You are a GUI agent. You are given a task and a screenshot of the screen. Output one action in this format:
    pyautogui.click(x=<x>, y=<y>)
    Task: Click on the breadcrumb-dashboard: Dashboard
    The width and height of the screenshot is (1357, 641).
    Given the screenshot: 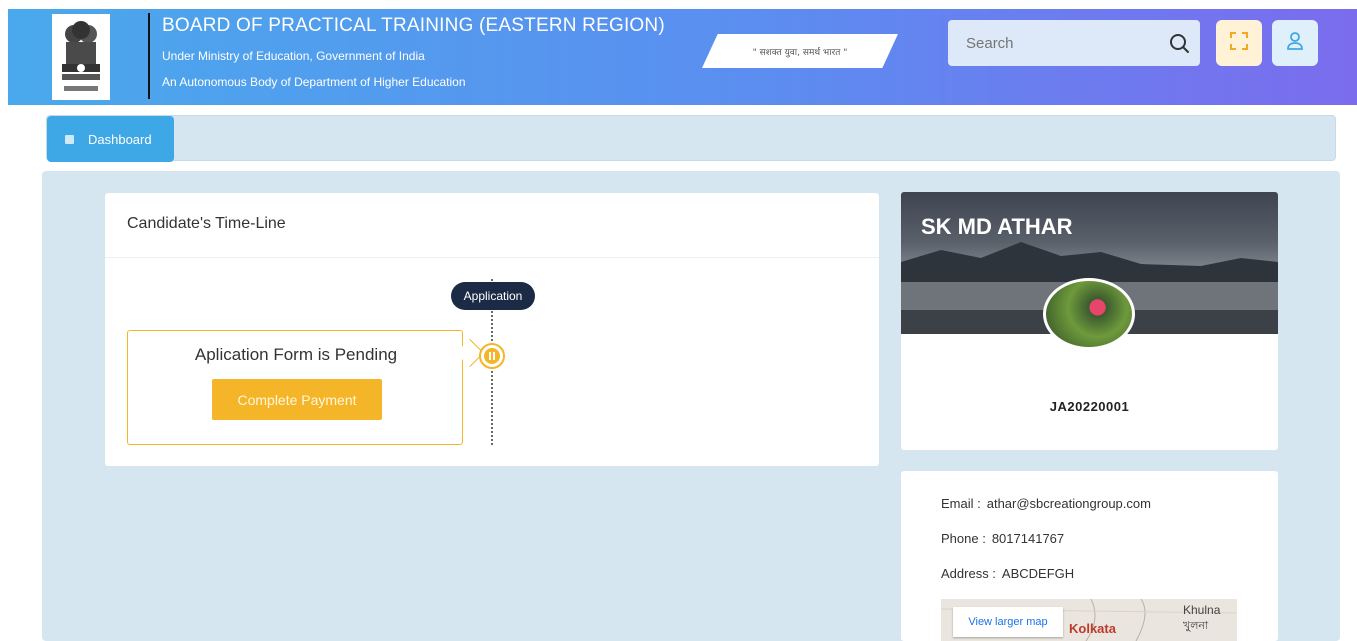 What is the action you would take?
    pyautogui.click(x=110, y=139)
    